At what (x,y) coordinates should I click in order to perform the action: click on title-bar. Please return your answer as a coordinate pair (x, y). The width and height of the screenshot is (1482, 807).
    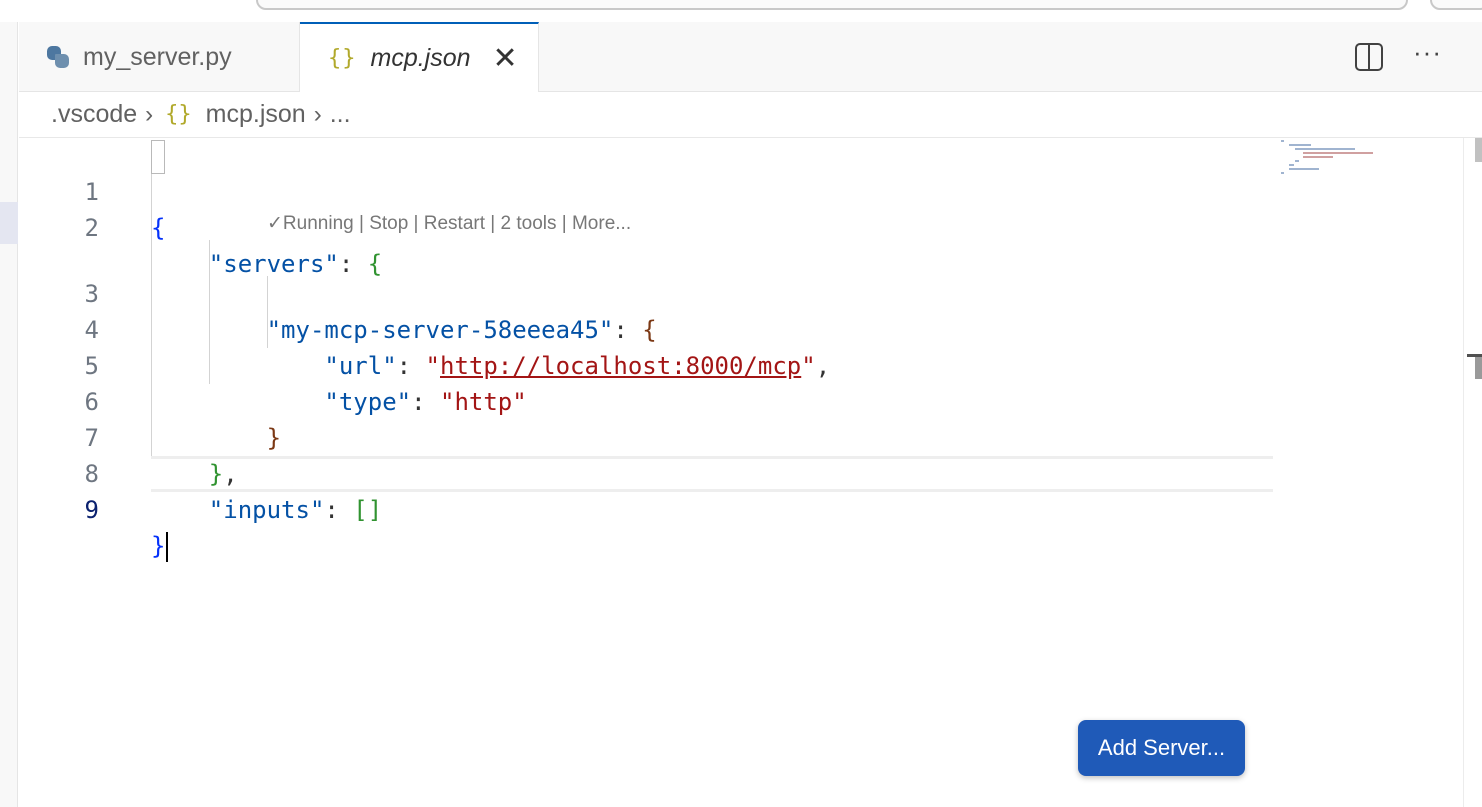
    Looking at the image, I should click on (741, 11).